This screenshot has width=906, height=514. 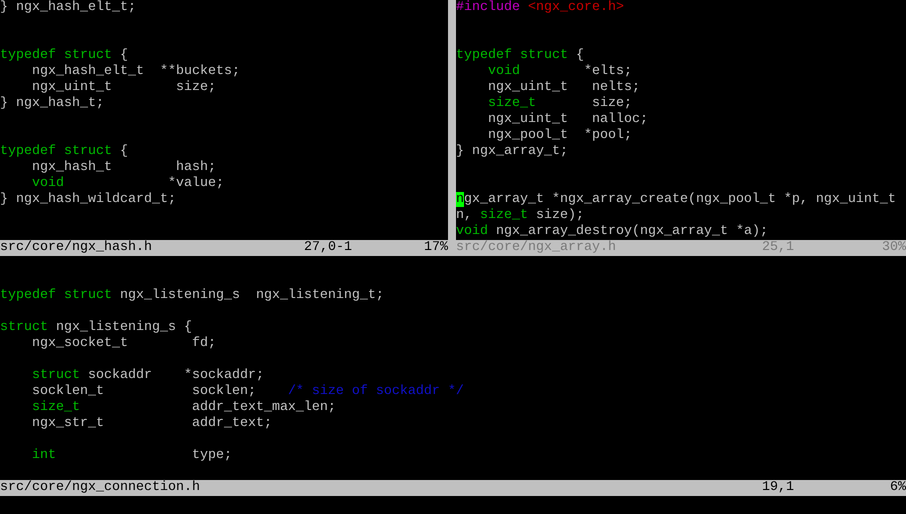 I want to click on code-line: int type;, so click(x=131, y=456).